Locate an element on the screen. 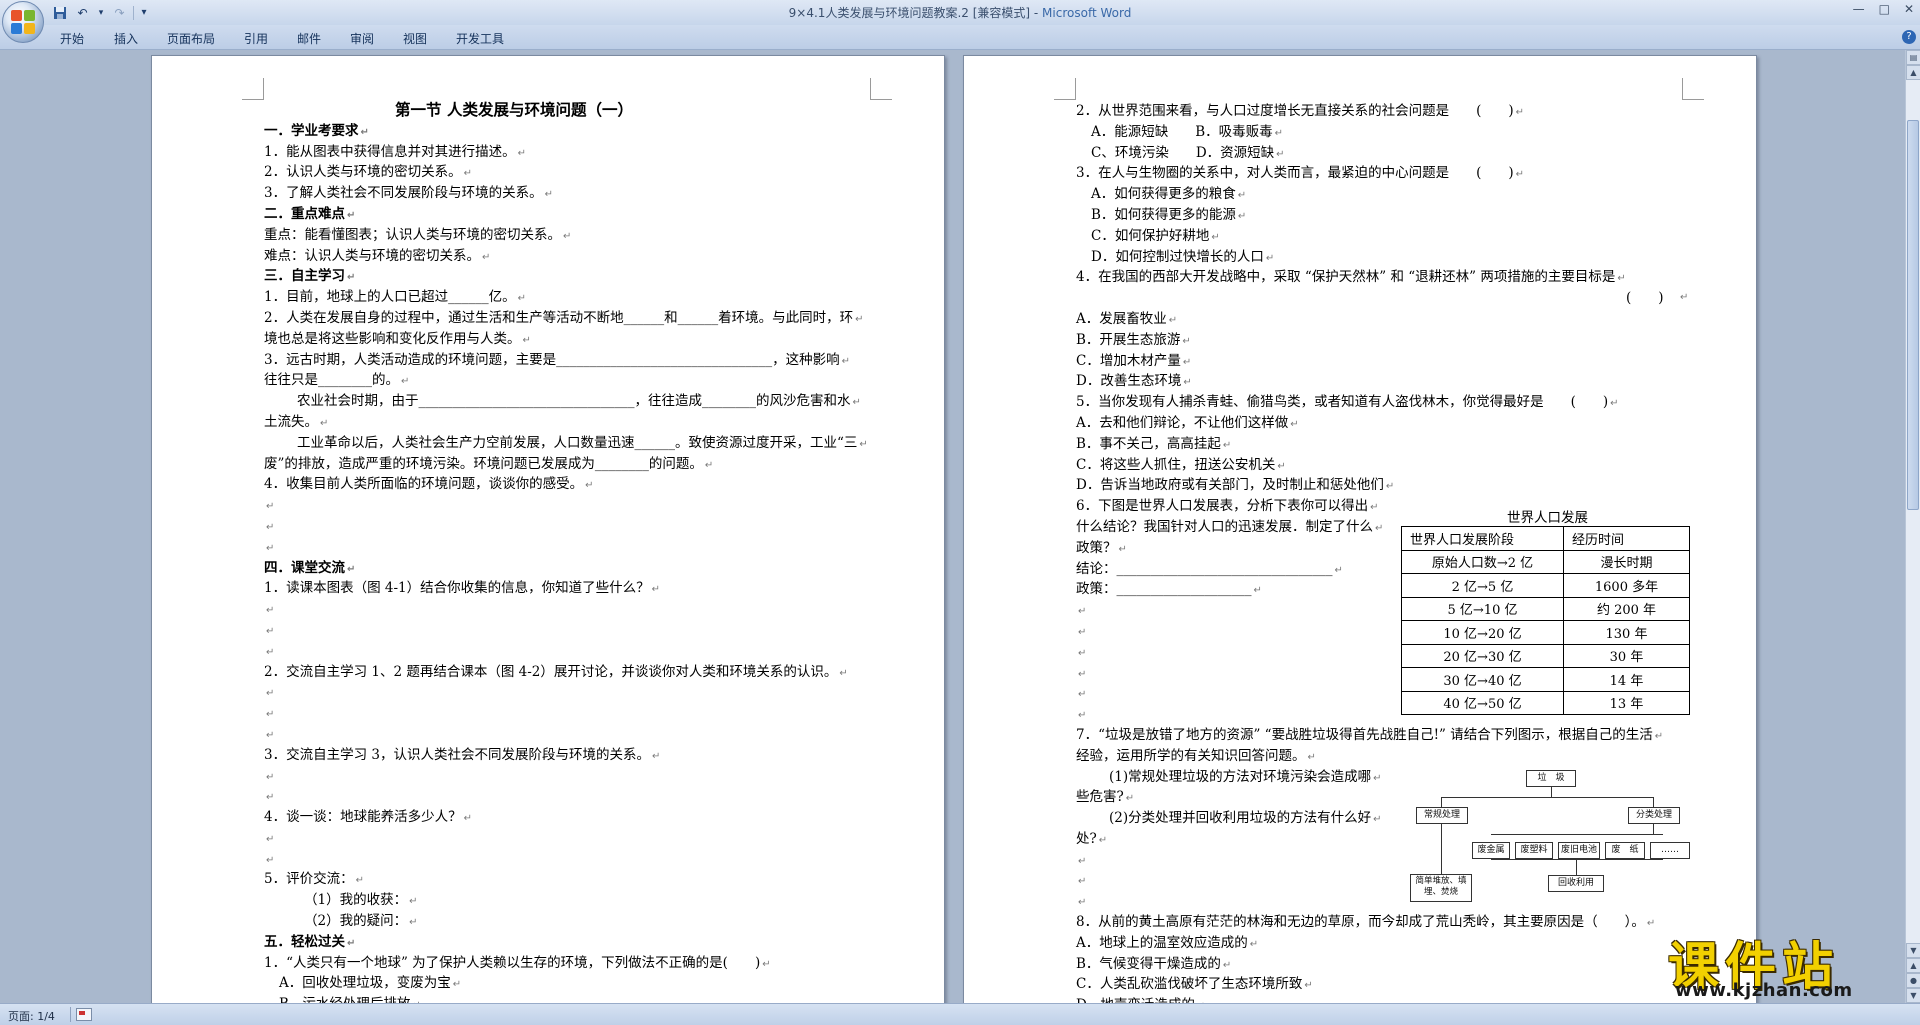  text-line: 1．能从图表中获得信息并对其进行描述。 ↵ is located at coordinates (574, 152).